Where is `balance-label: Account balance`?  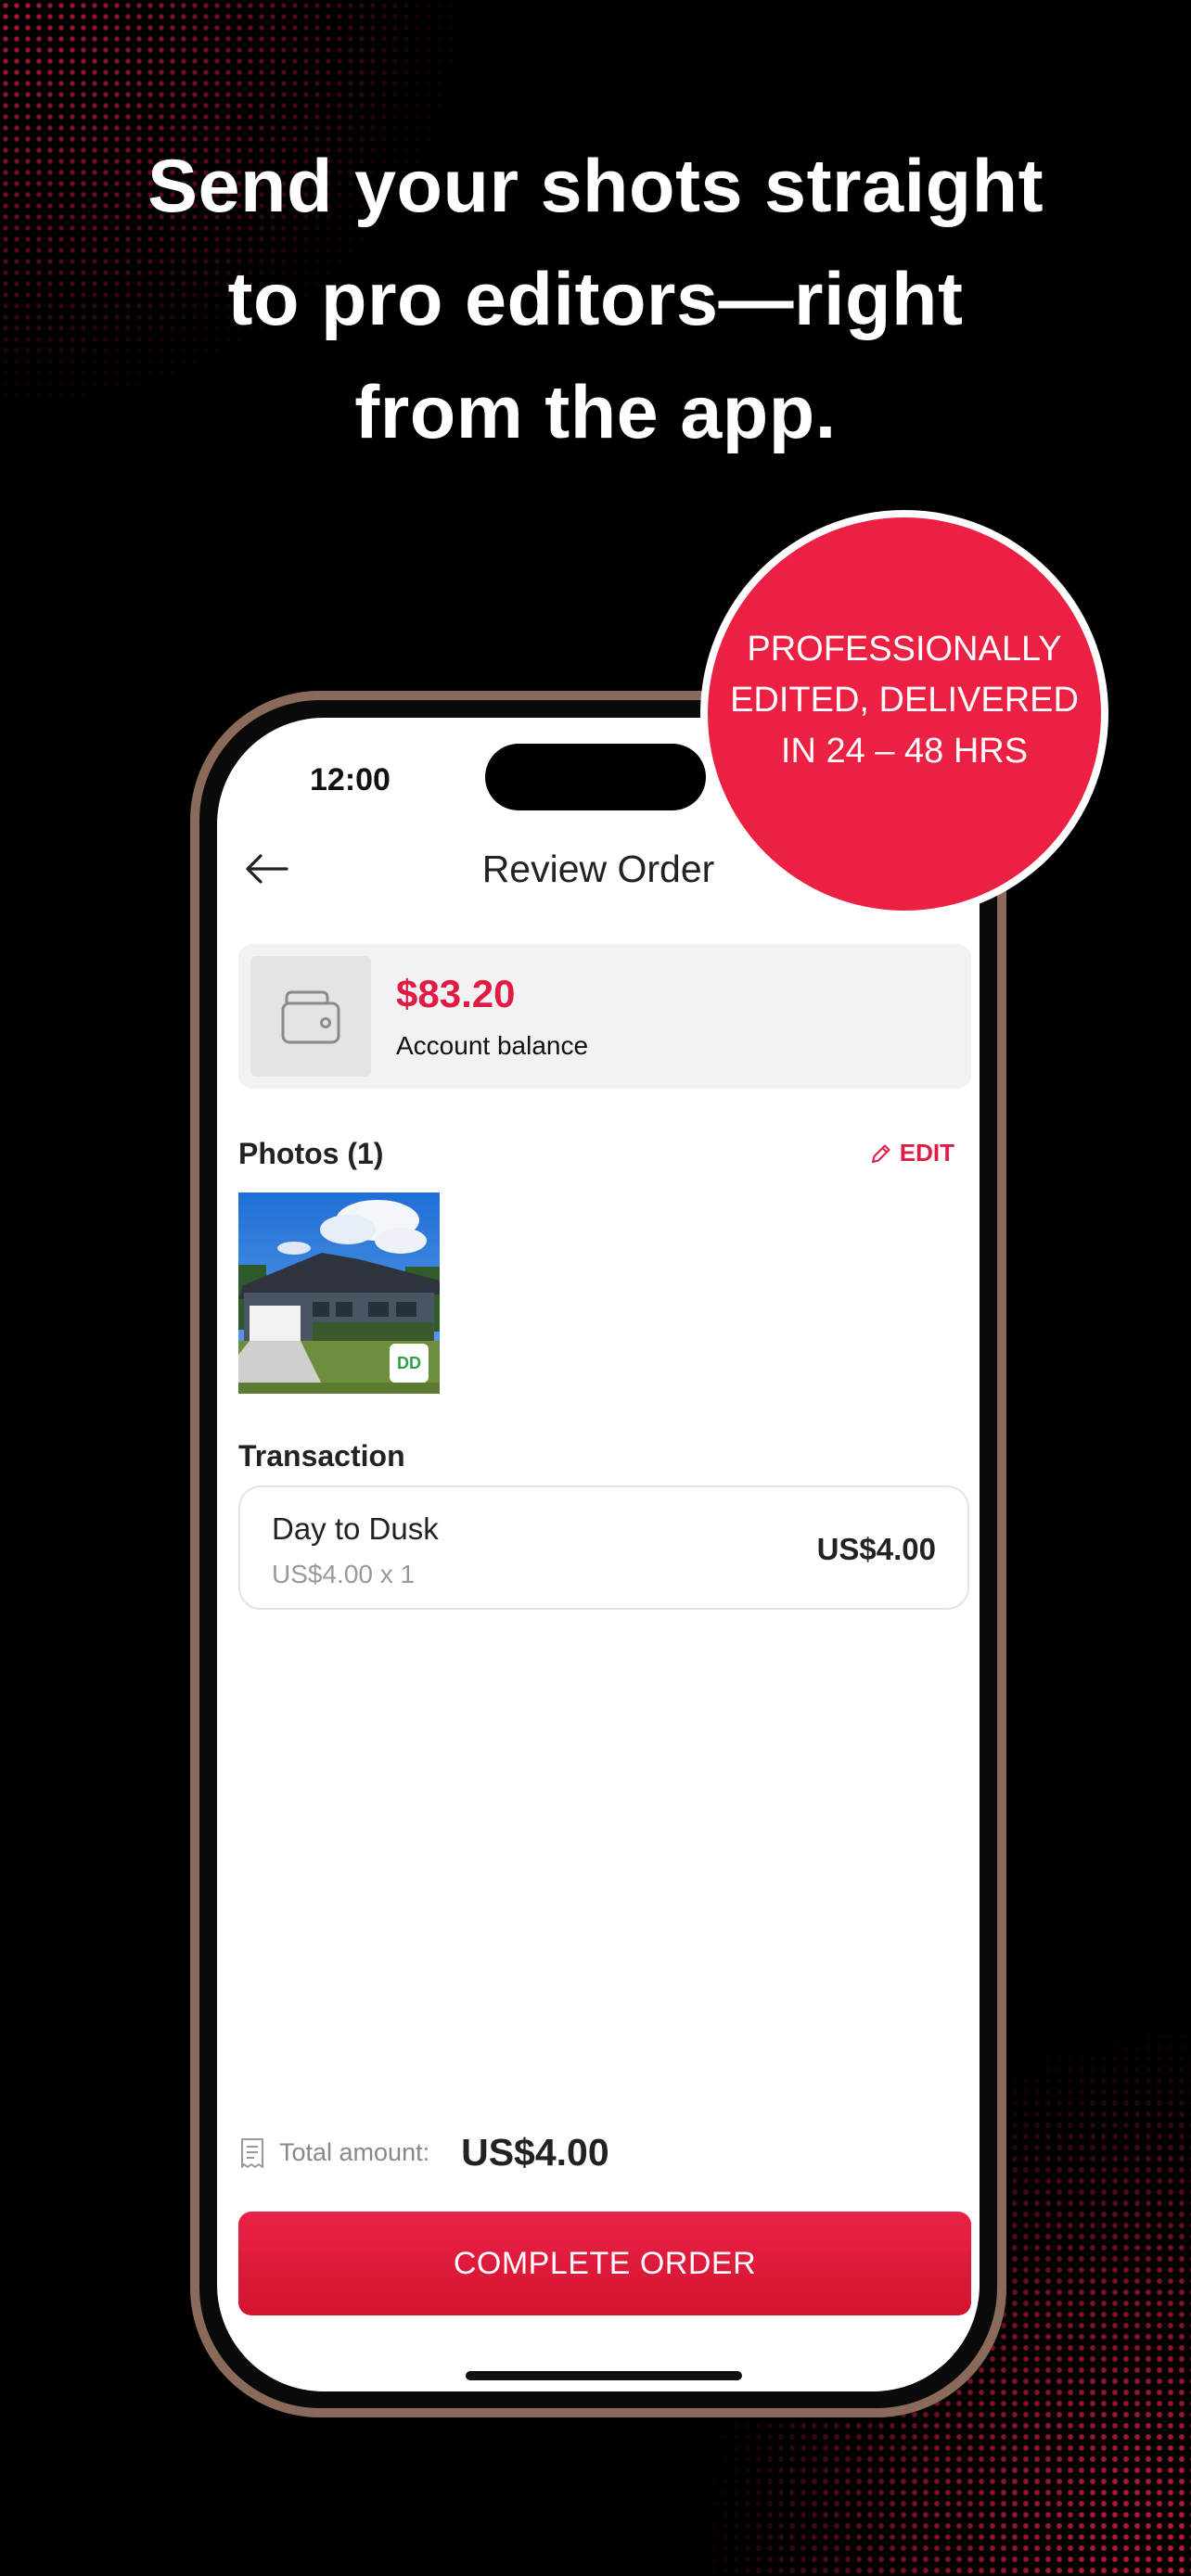
balance-label: Account balance is located at coordinates (492, 1045).